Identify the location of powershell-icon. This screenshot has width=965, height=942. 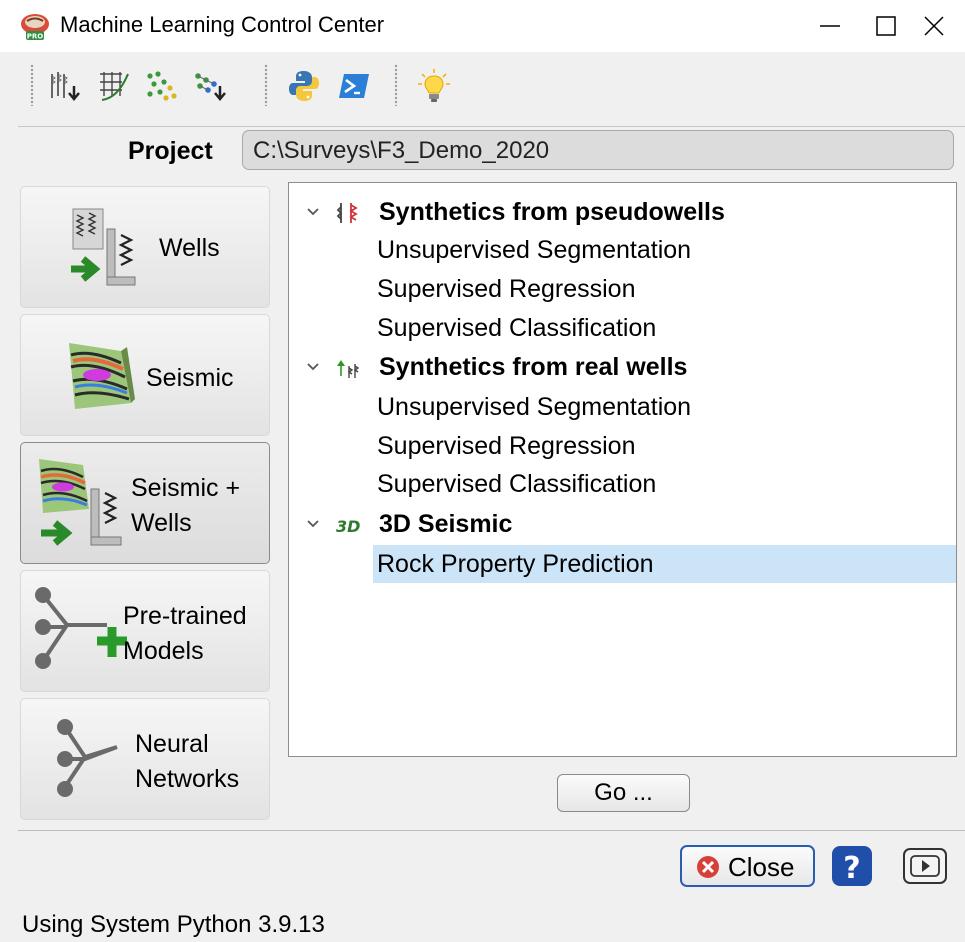
(354, 86).